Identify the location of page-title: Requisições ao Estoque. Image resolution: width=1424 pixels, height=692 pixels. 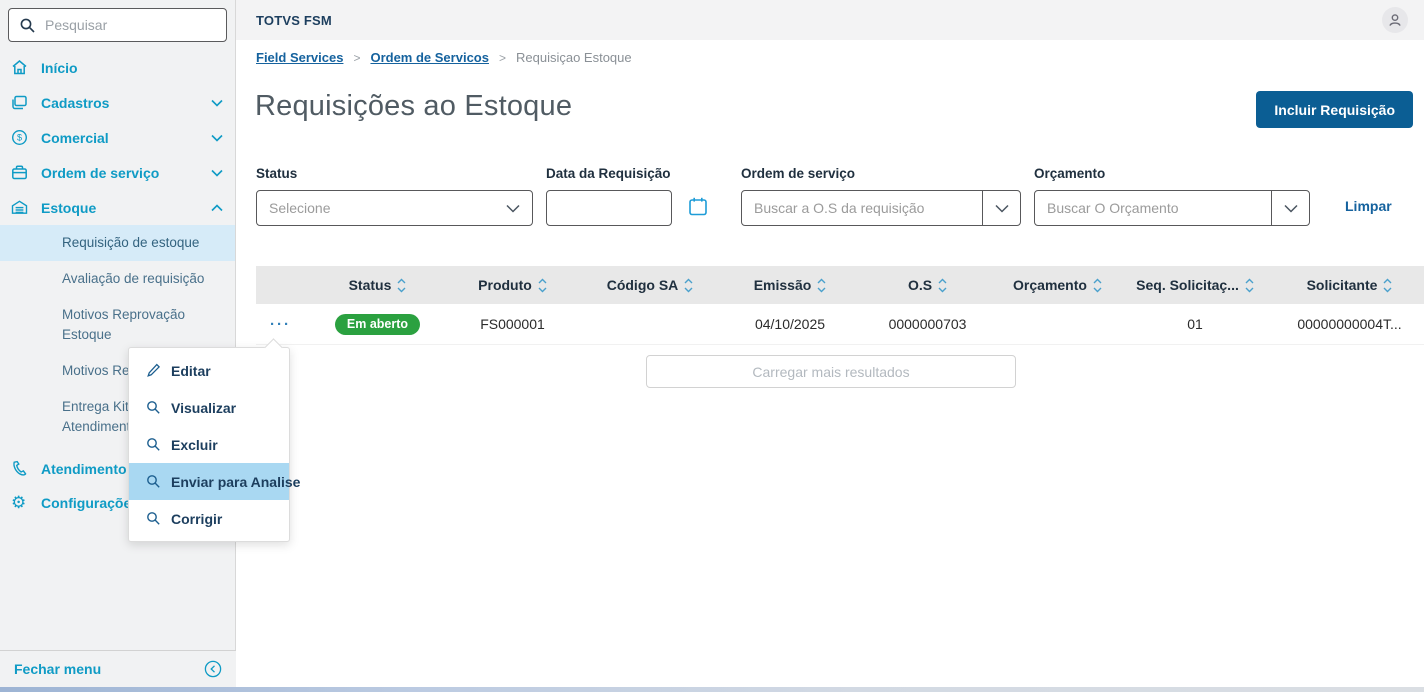
(414, 106).